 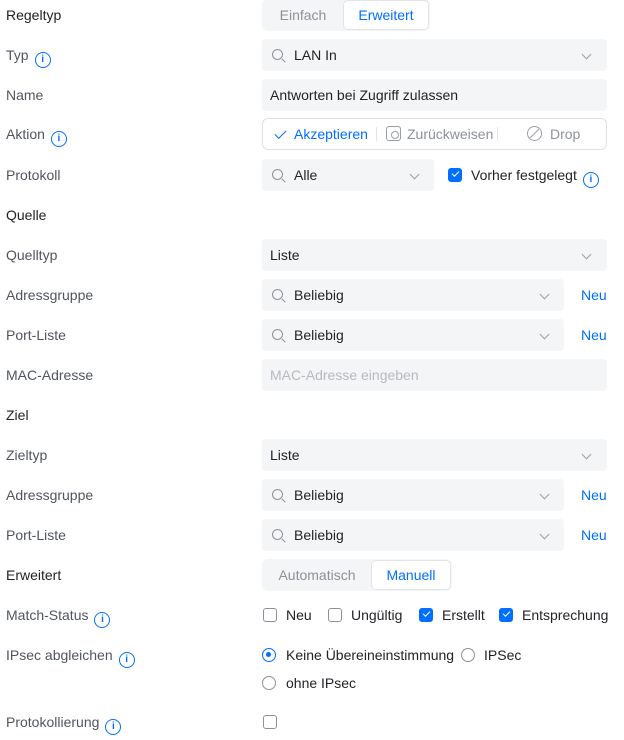 What do you see at coordinates (413, 495) in the screenshot?
I see `destination-address-group-select: Beliebig` at bounding box center [413, 495].